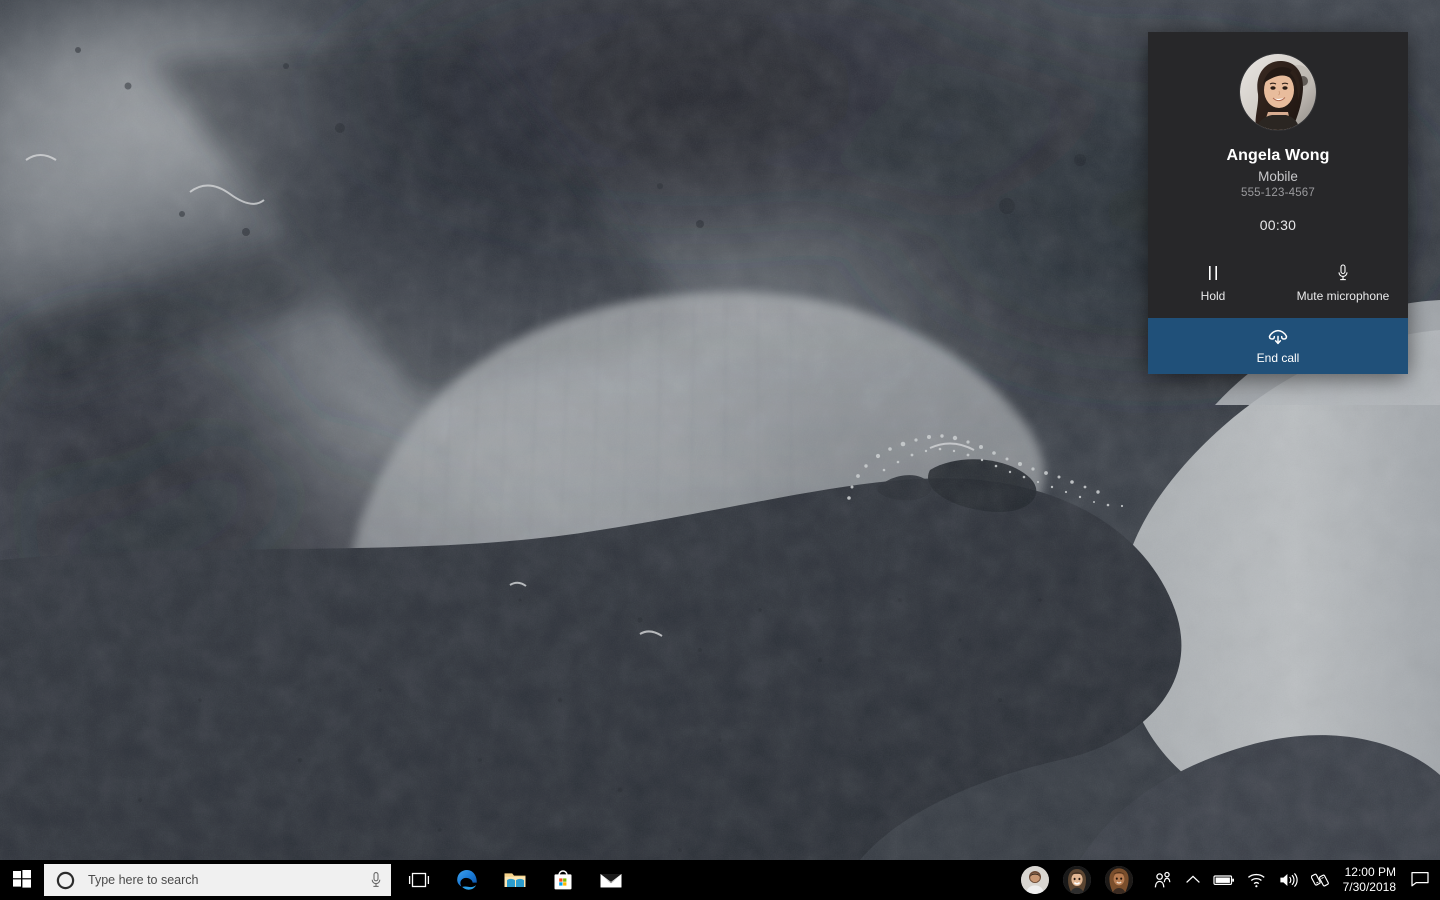  I want to click on task-view-button, so click(419, 880).